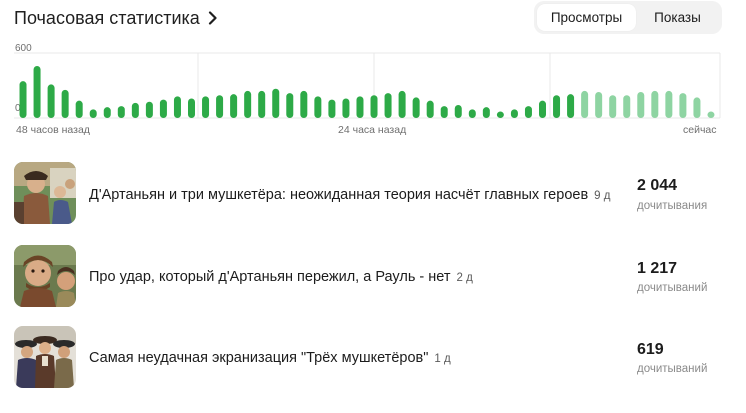 The width and height of the screenshot is (746, 413). What do you see at coordinates (657, 268) in the screenshot?
I see `article-read-count: 1 217` at bounding box center [657, 268].